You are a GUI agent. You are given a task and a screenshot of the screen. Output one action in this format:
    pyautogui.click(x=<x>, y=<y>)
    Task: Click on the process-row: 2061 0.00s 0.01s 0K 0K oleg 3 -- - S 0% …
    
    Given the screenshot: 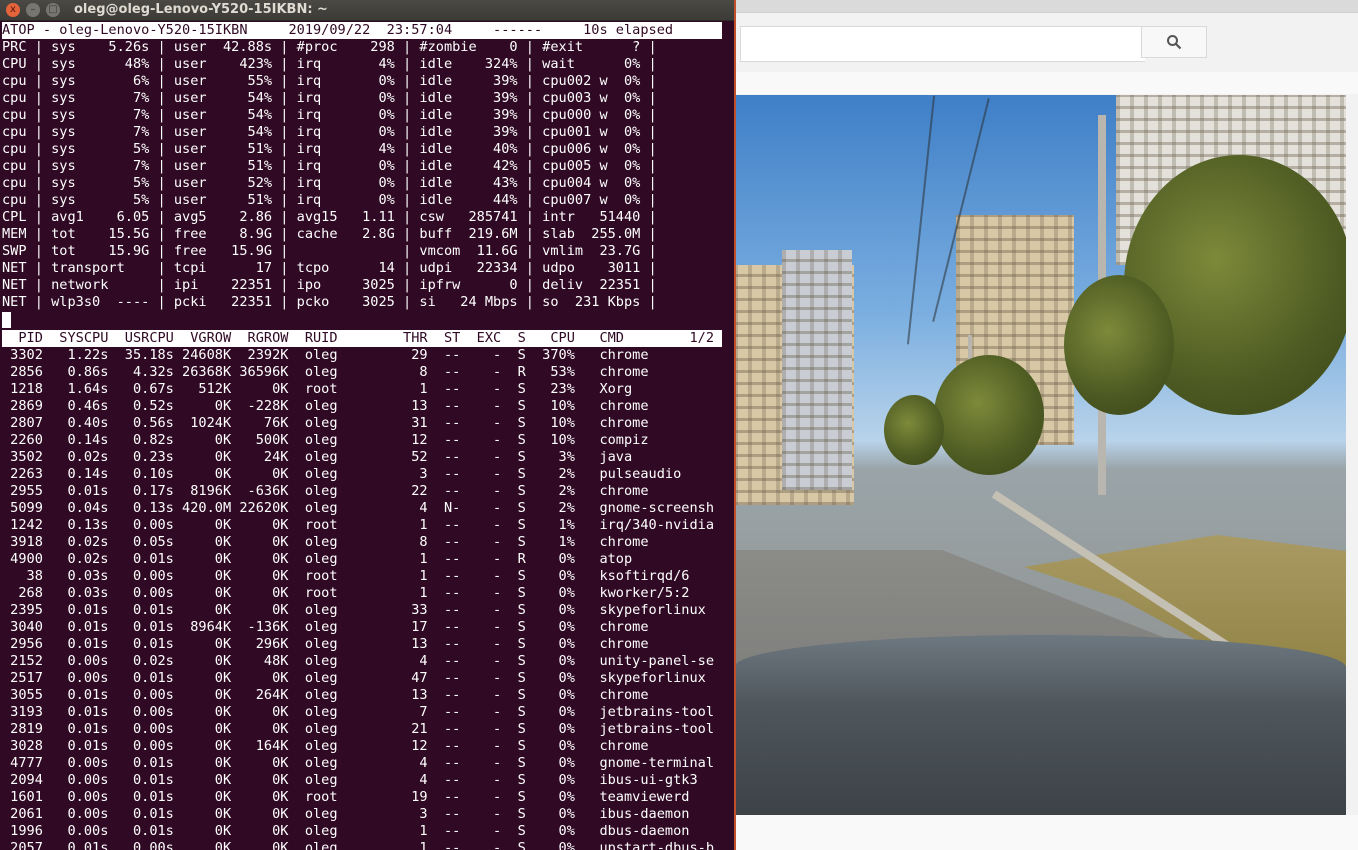 What is the action you would take?
    pyautogui.click(x=346, y=814)
    